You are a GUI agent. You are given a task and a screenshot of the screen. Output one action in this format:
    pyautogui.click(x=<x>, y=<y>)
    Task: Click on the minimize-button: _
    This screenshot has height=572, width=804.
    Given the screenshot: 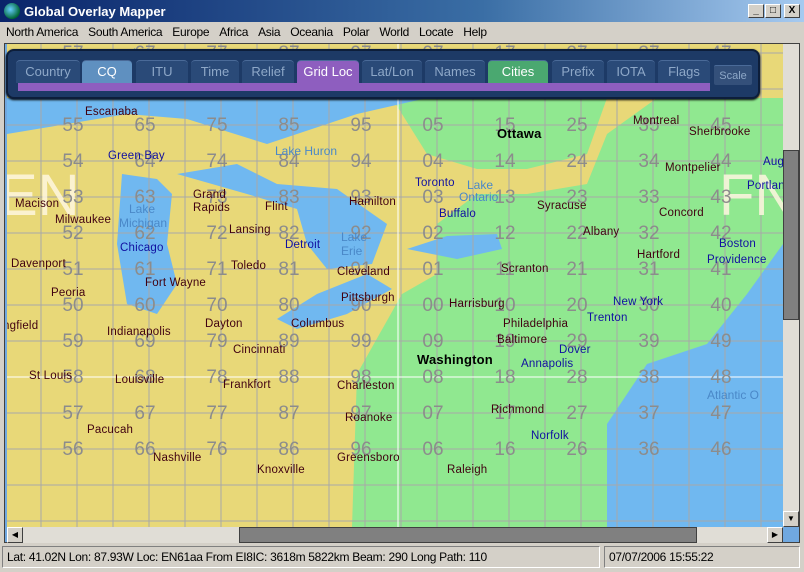 What is the action you would take?
    pyautogui.click(x=756, y=11)
    